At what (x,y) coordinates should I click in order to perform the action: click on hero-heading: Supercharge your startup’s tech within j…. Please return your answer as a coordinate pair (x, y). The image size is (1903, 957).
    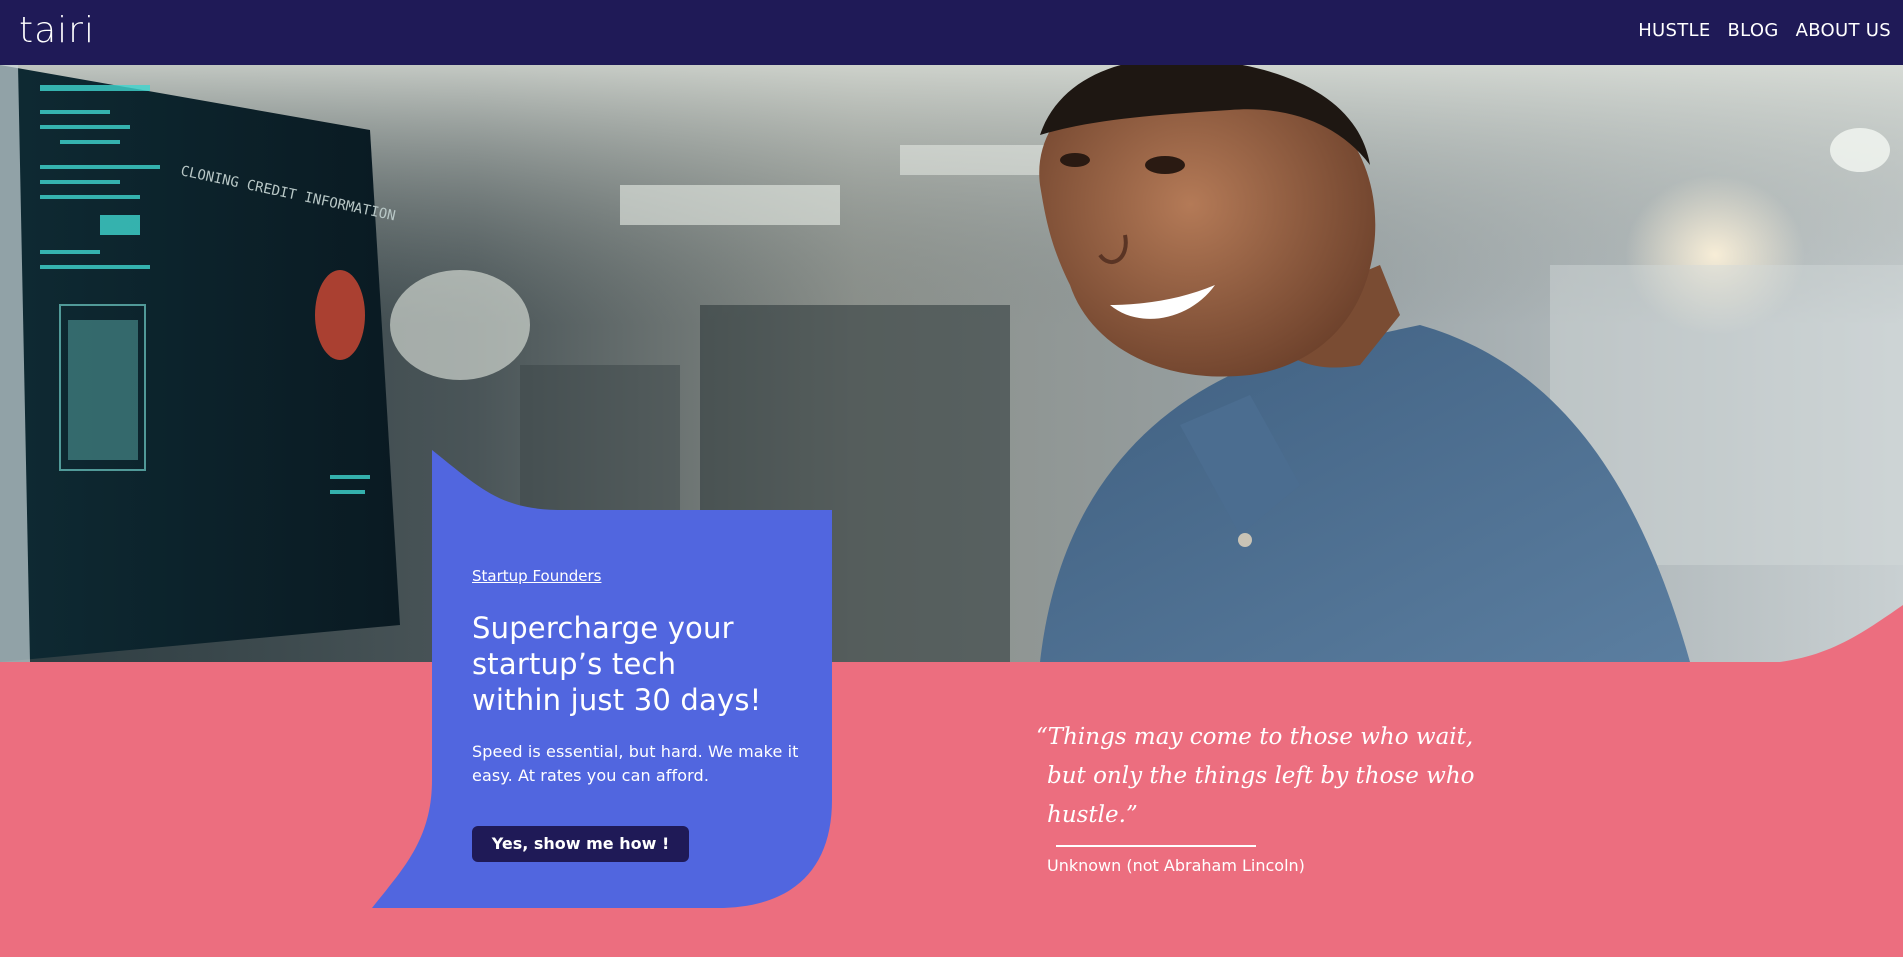
    Looking at the image, I should click on (642, 664).